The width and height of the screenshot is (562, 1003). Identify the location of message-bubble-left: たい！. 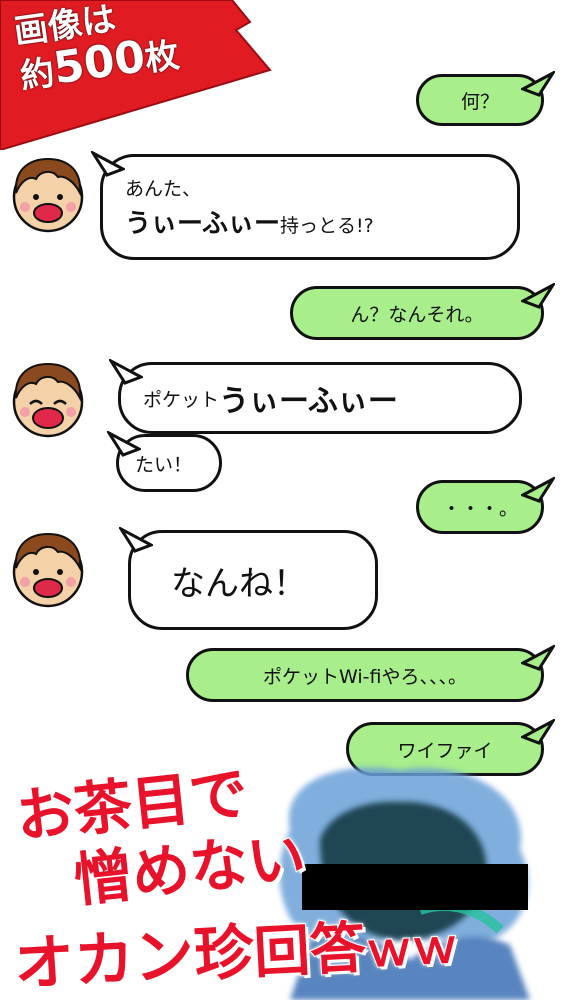
(164, 461).